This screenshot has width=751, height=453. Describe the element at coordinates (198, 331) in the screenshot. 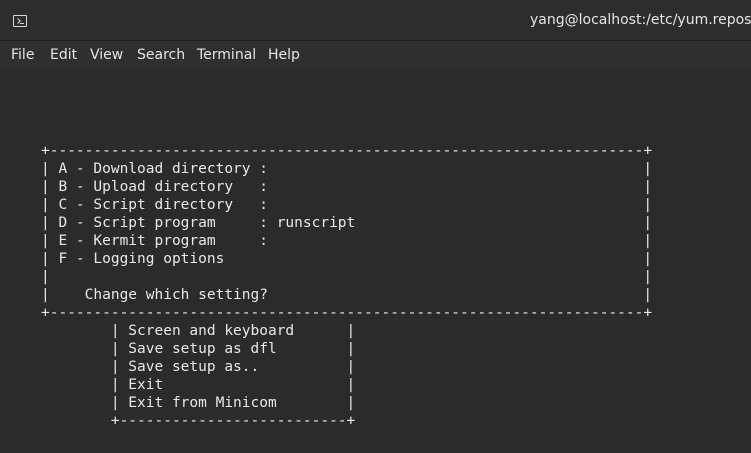

I see `menu-screen-and-keyboard: | Screen and keyboard |` at that location.